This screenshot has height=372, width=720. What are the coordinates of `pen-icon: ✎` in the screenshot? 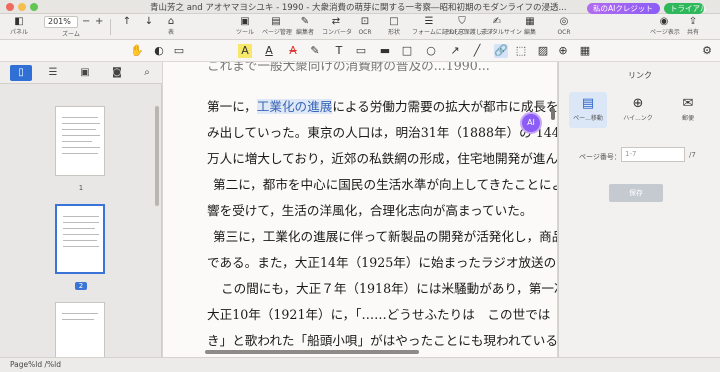 It's located at (315, 51).